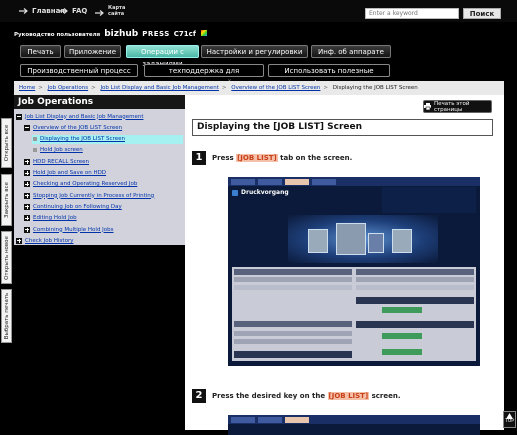 The width and height of the screenshot is (517, 435). I want to click on search-input, so click(412, 13).